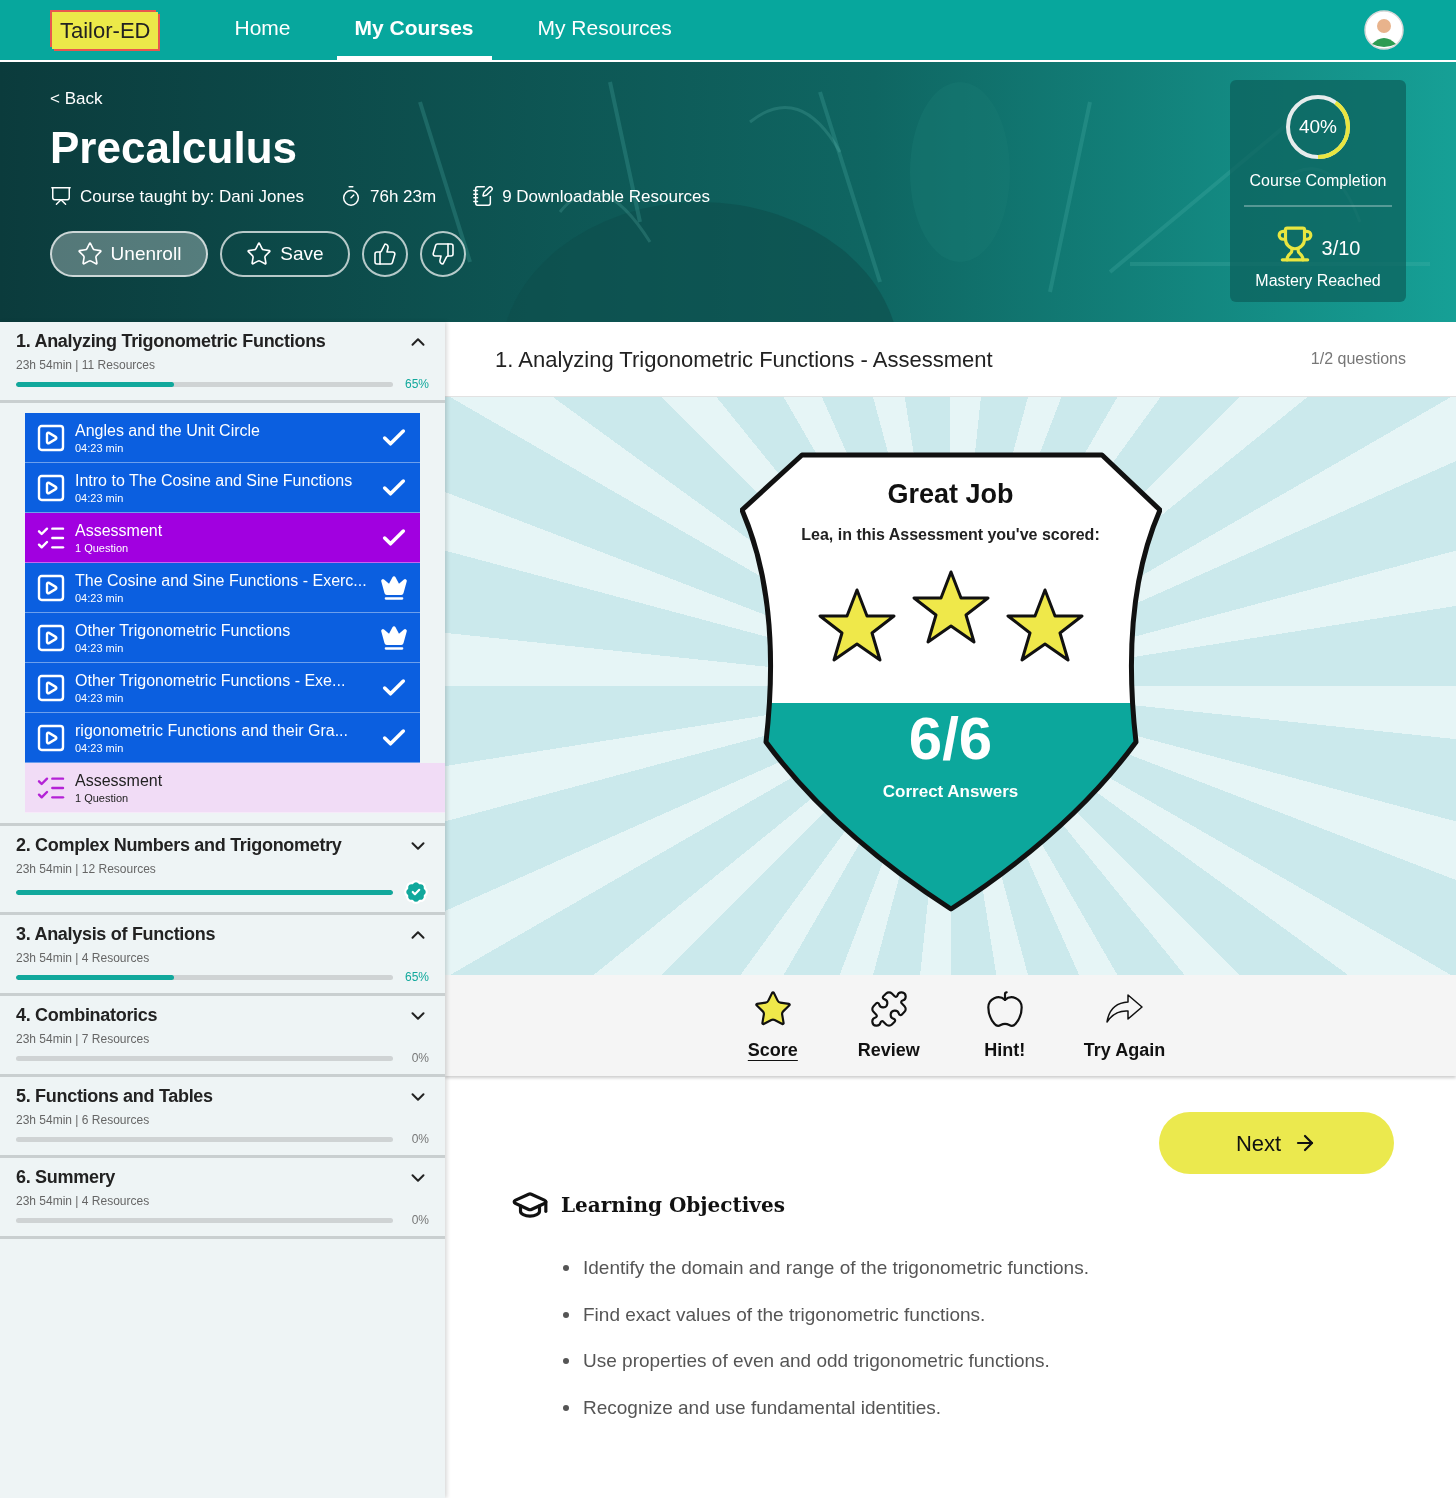 The height and width of the screenshot is (1498, 1456). I want to click on course-title: Precalculus, so click(174, 147).